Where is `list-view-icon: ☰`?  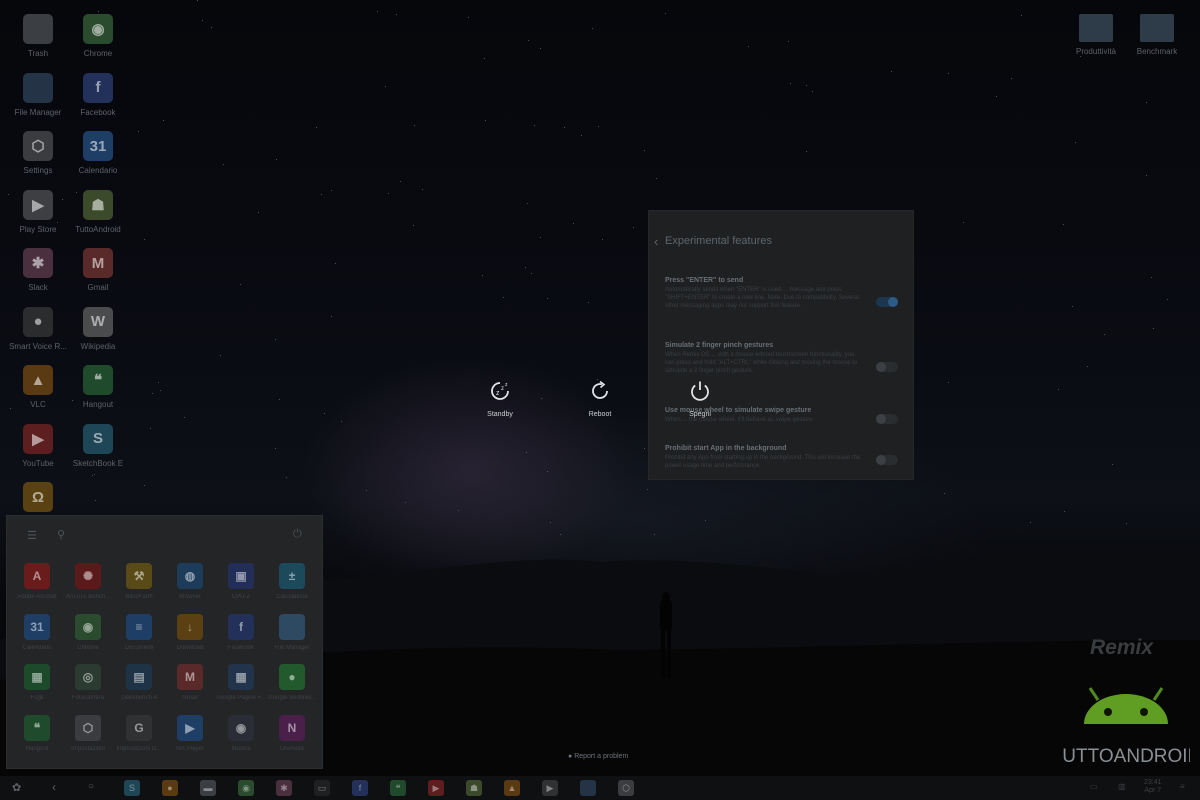 list-view-icon: ☰ is located at coordinates (32, 535).